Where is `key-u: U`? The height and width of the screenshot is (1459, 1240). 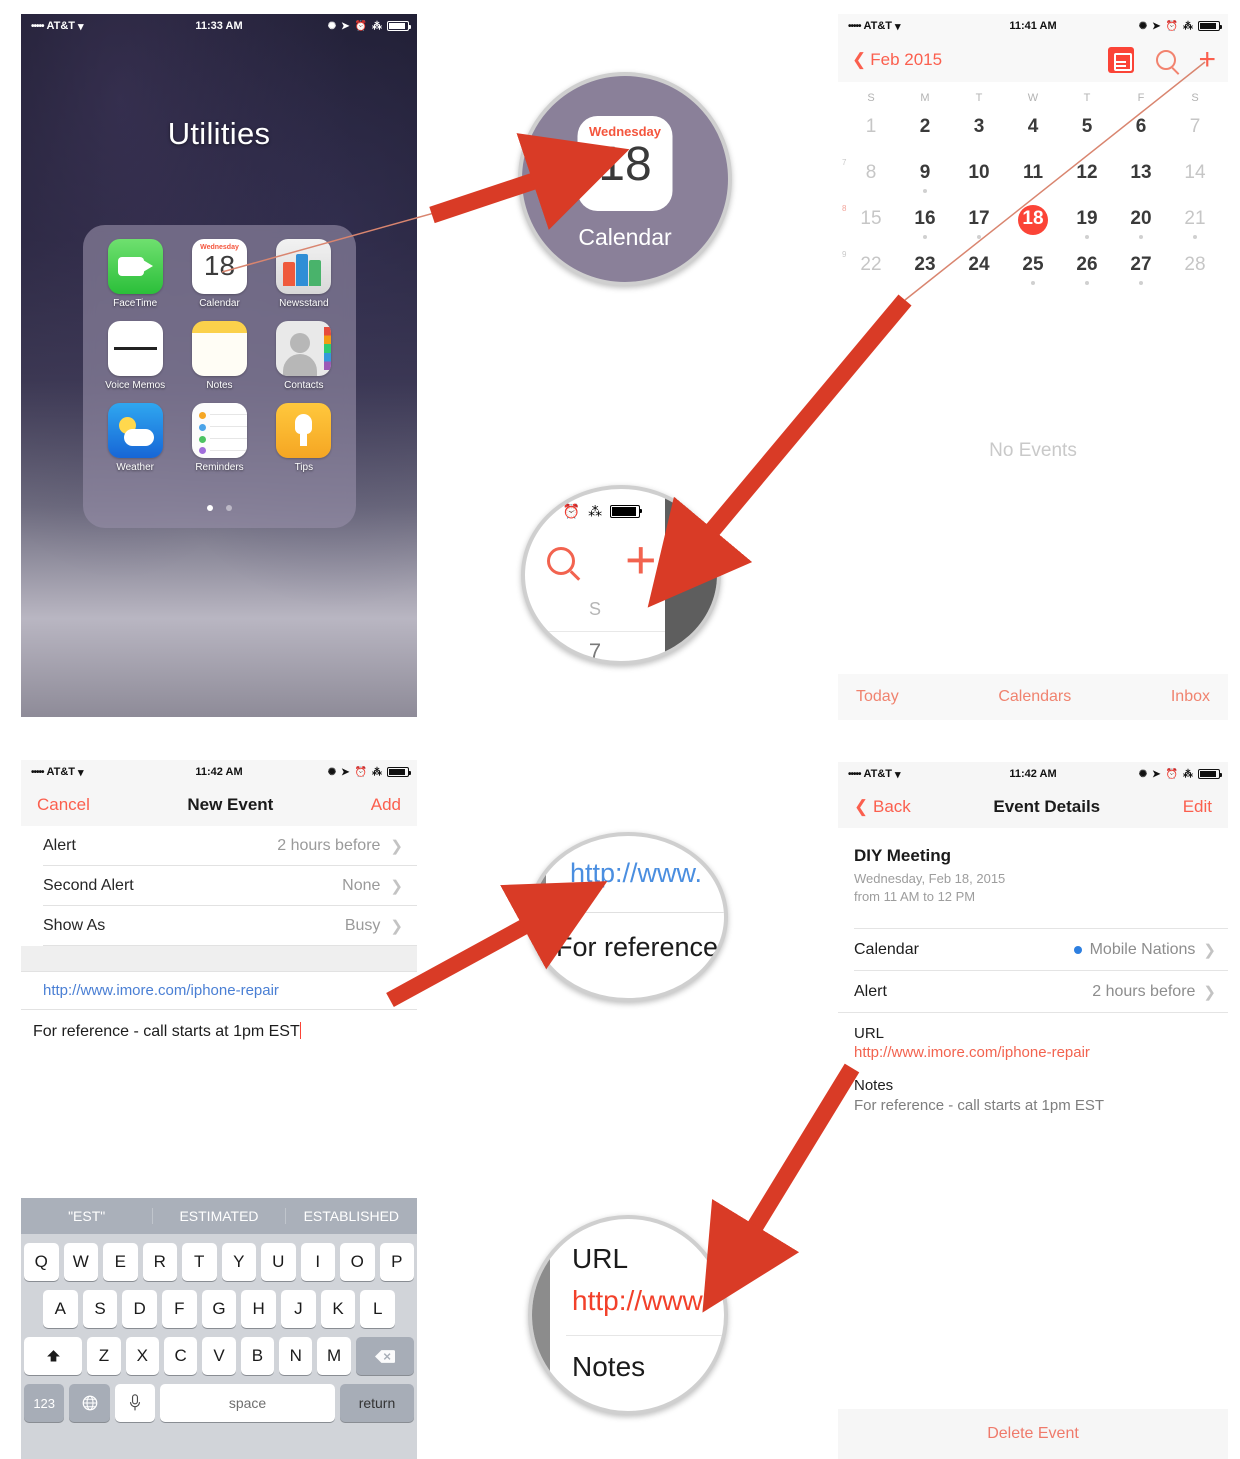 key-u: U is located at coordinates (278, 1262).